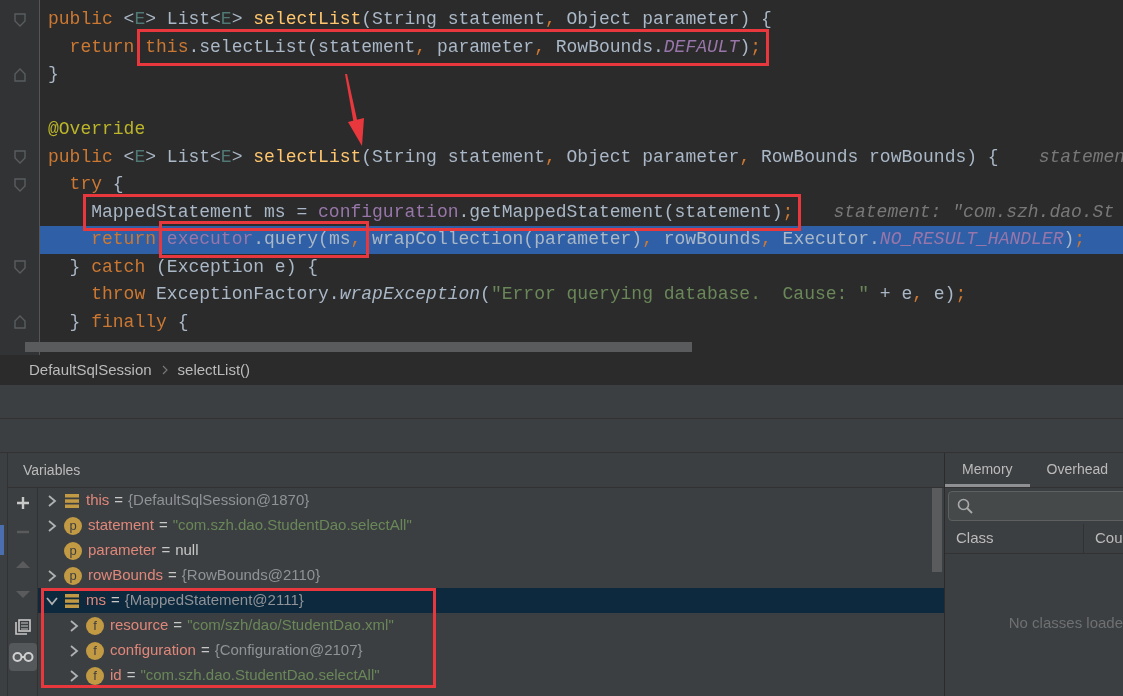  Describe the element at coordinates (974, 212) in the screenshot. I see `inline-hint: statement: "com.szh.dao.St` at that location.